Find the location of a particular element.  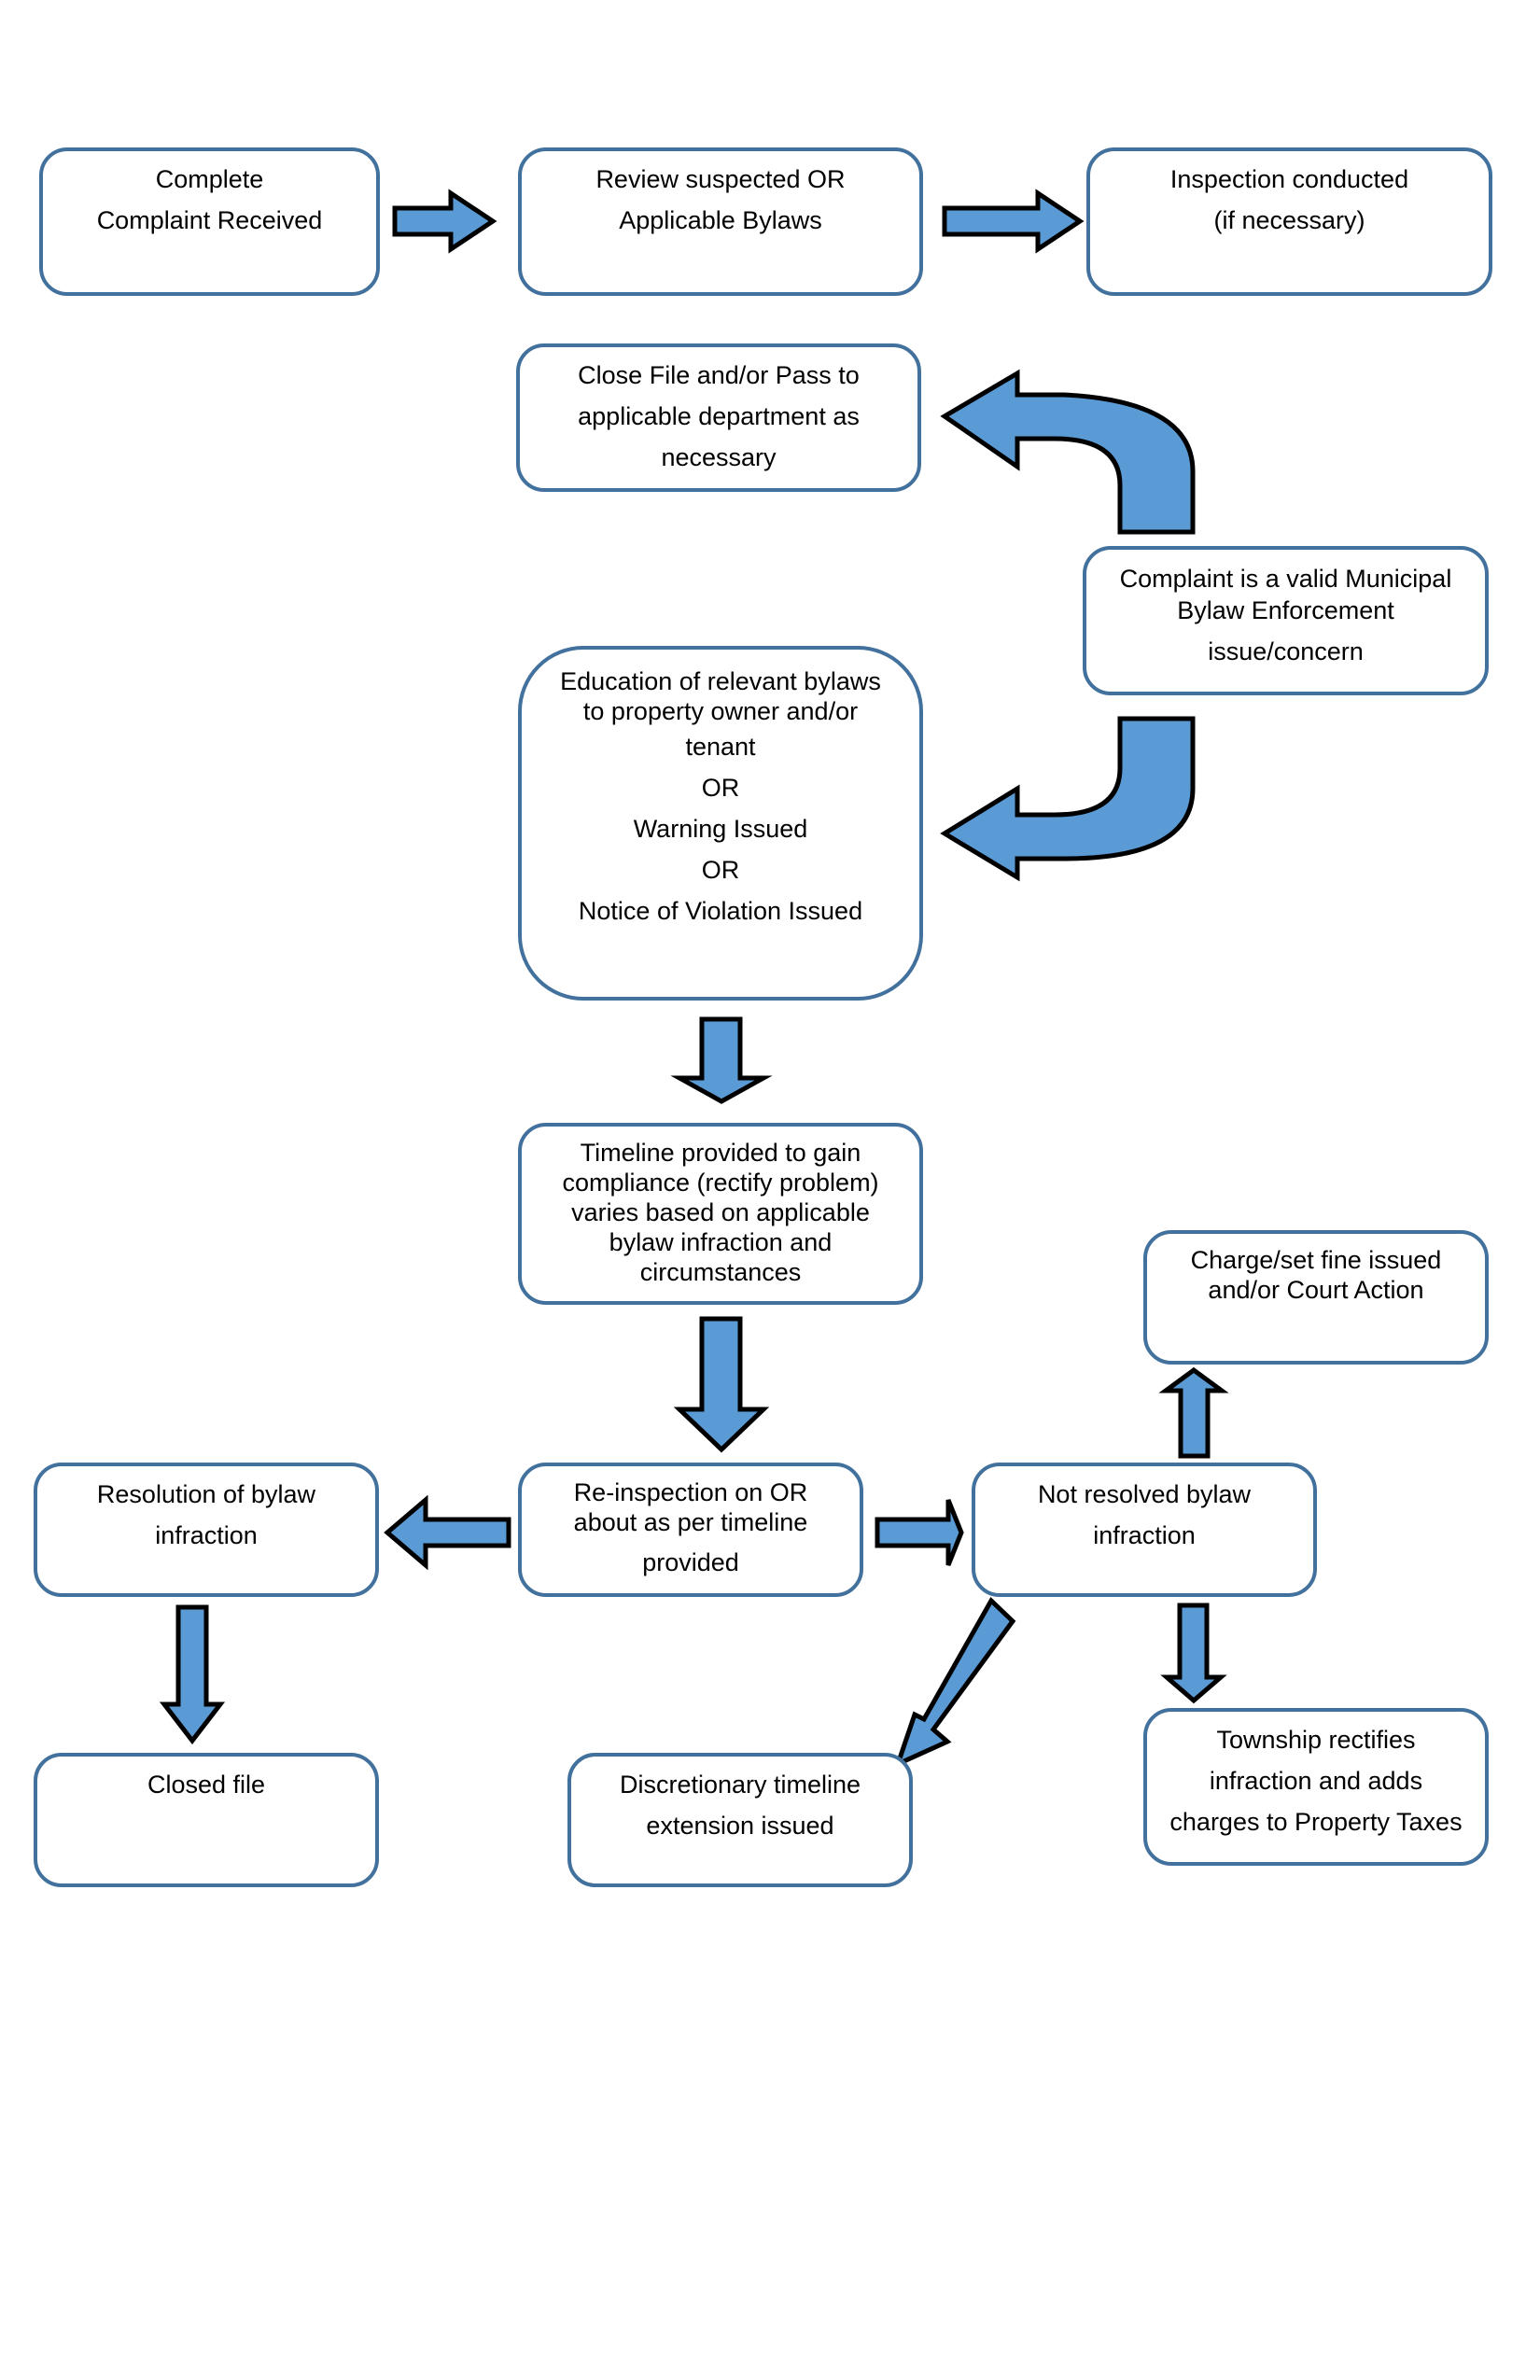

arrow-education-to-timeline is located at coordinates (721, 1060).